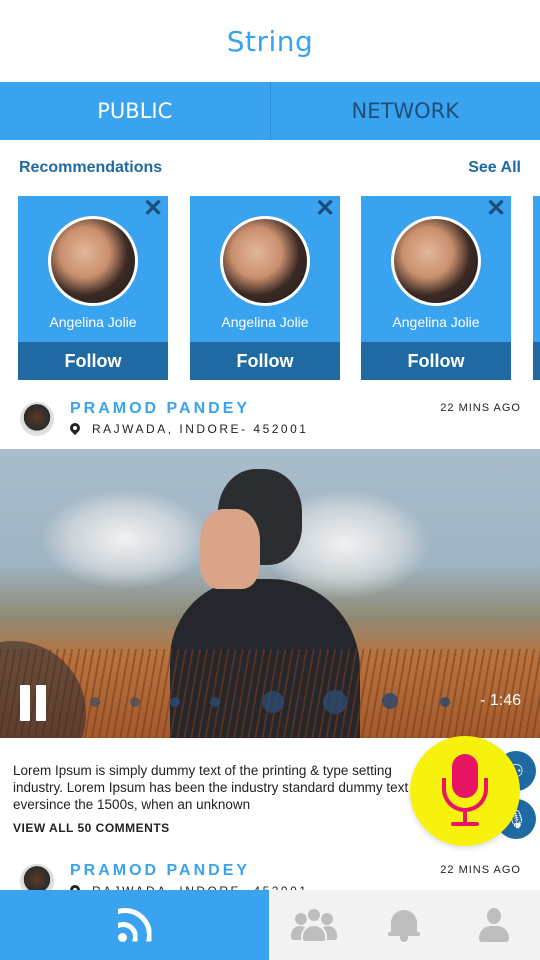  What do you see at coordinates (404, 111) in the screenshot?
I see `tab-network: NETWORK` at bounding box center [404, 111].